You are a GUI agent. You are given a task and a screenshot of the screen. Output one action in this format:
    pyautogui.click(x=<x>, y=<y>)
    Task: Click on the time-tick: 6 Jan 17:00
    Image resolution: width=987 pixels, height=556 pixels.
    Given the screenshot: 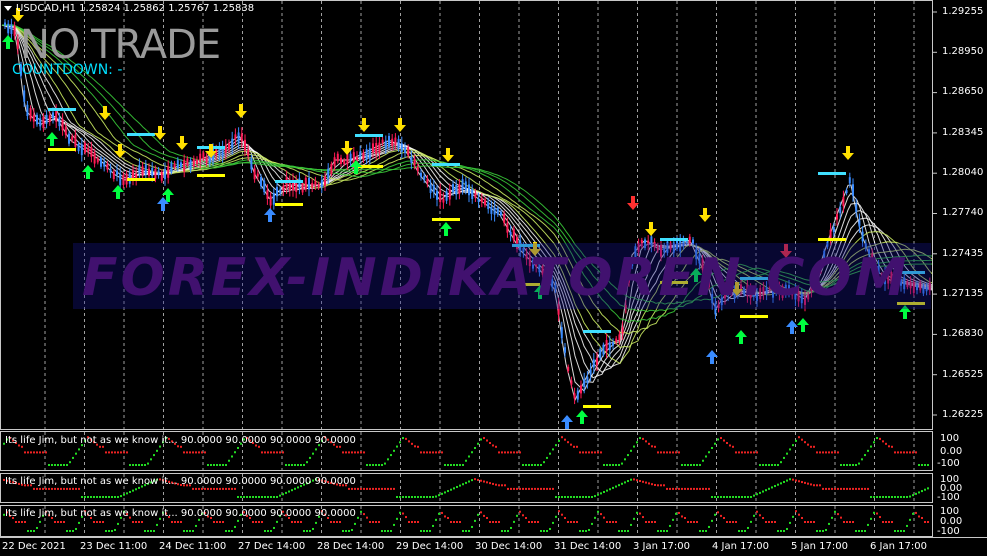 What is the action you would take?
    pyautogui.click(x=898, y=546)
    